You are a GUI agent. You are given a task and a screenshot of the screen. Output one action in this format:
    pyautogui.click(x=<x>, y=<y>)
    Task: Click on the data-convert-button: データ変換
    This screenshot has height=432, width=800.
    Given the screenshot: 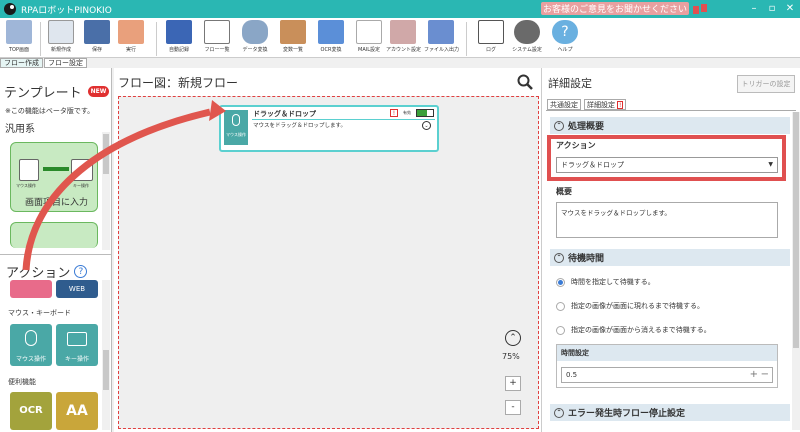 What is the action you would take?
    pyautogui.click(x=255, y=39)
    